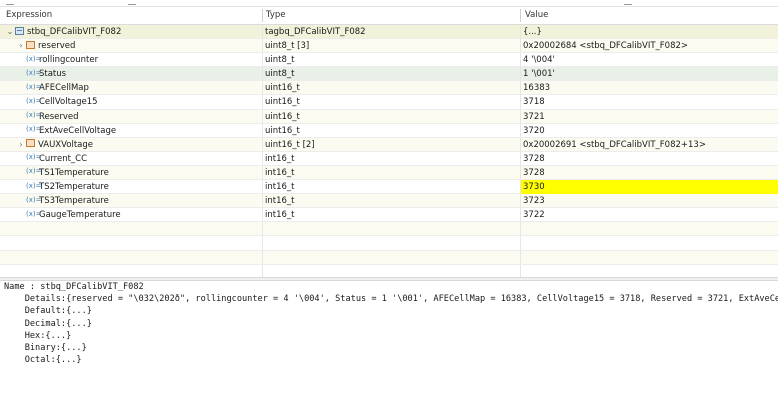  Describe the element at coordinates (389, 215) in the screenshot. I see `table-row: (x)=GaugeTemperature int16_t 3722` at that location.